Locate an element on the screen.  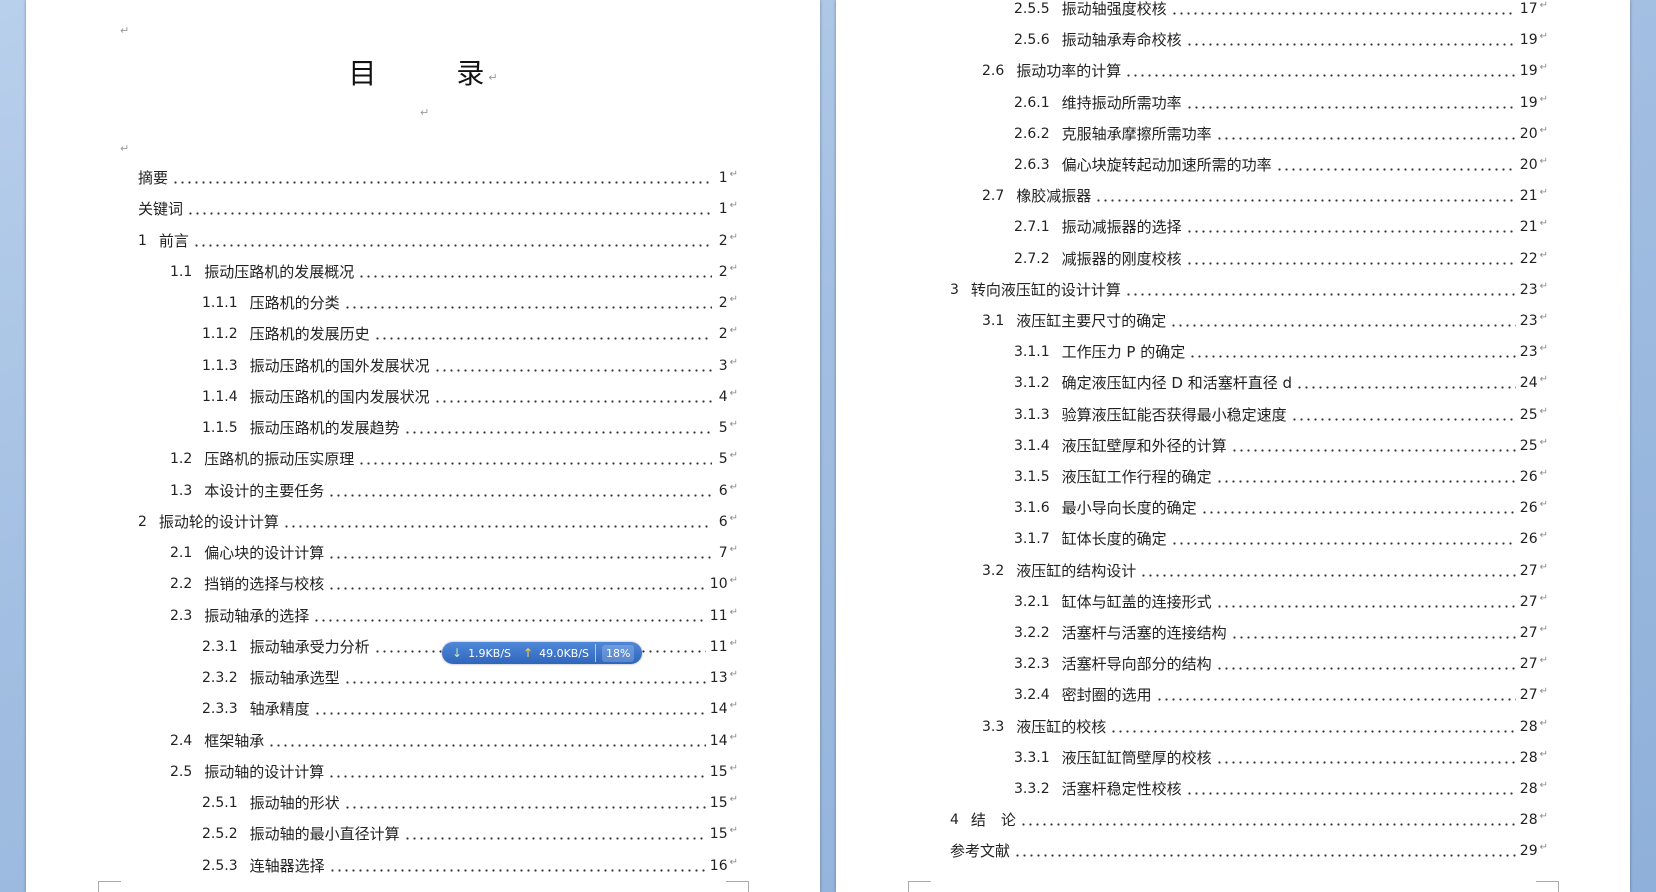
toc-entry: 3.2.3 活塞杆导向部分的结构 27 ↵ is located at coordinates (1281, 663).